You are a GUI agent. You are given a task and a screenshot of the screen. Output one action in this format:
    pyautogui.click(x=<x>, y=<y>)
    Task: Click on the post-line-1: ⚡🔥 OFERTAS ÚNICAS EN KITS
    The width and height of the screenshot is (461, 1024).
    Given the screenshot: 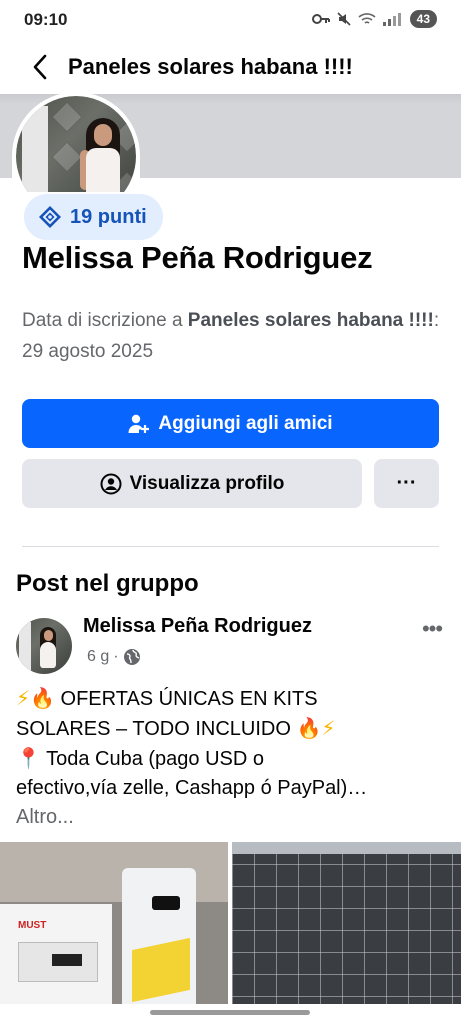 What is the action you would take?
    pyautogui.click(x=167, y=698)
    